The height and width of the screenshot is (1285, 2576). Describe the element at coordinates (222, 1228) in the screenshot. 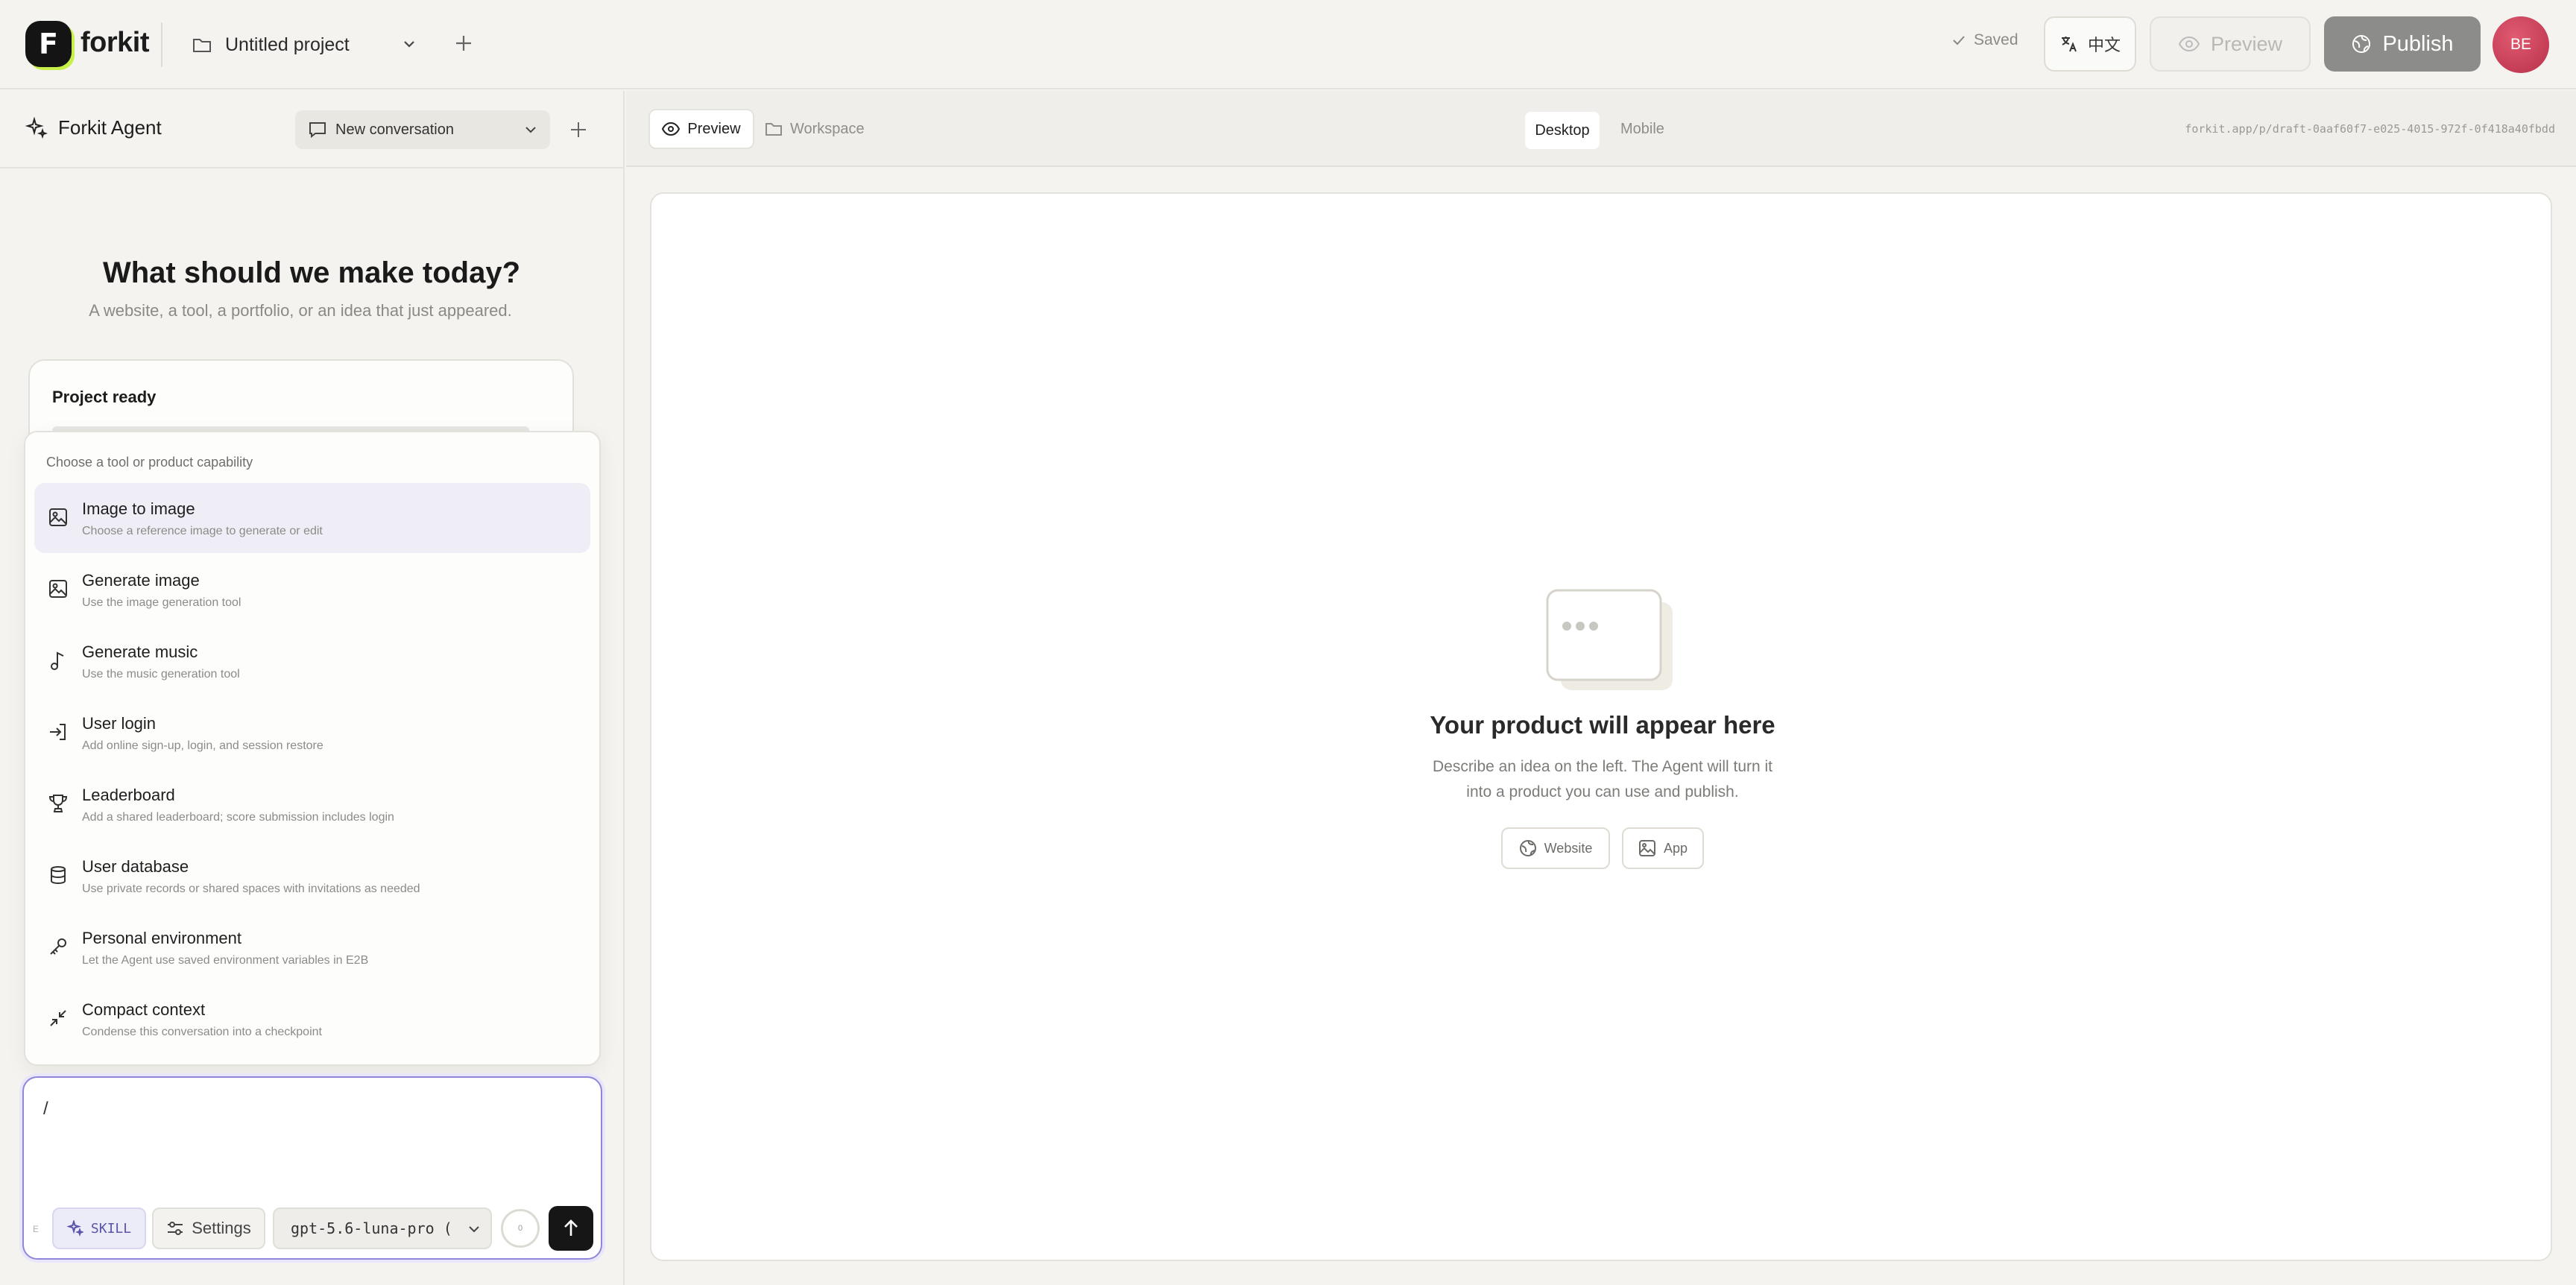

I see `settings-label: Settings` at that location.